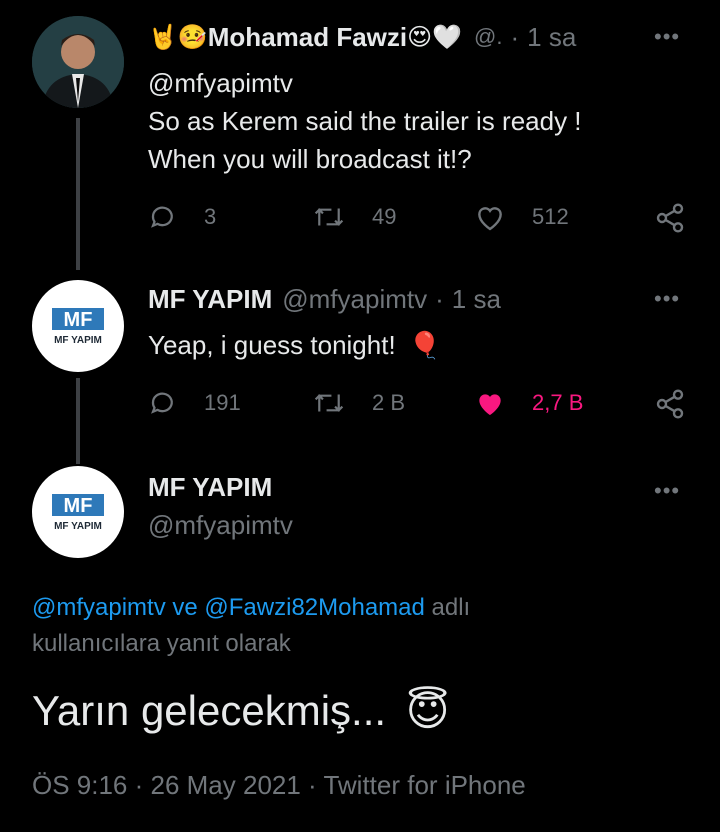  What do you see at coordinates (222, 402) in the screenshot?
I see `reply-count: 191` at bounding box center [222, 402].